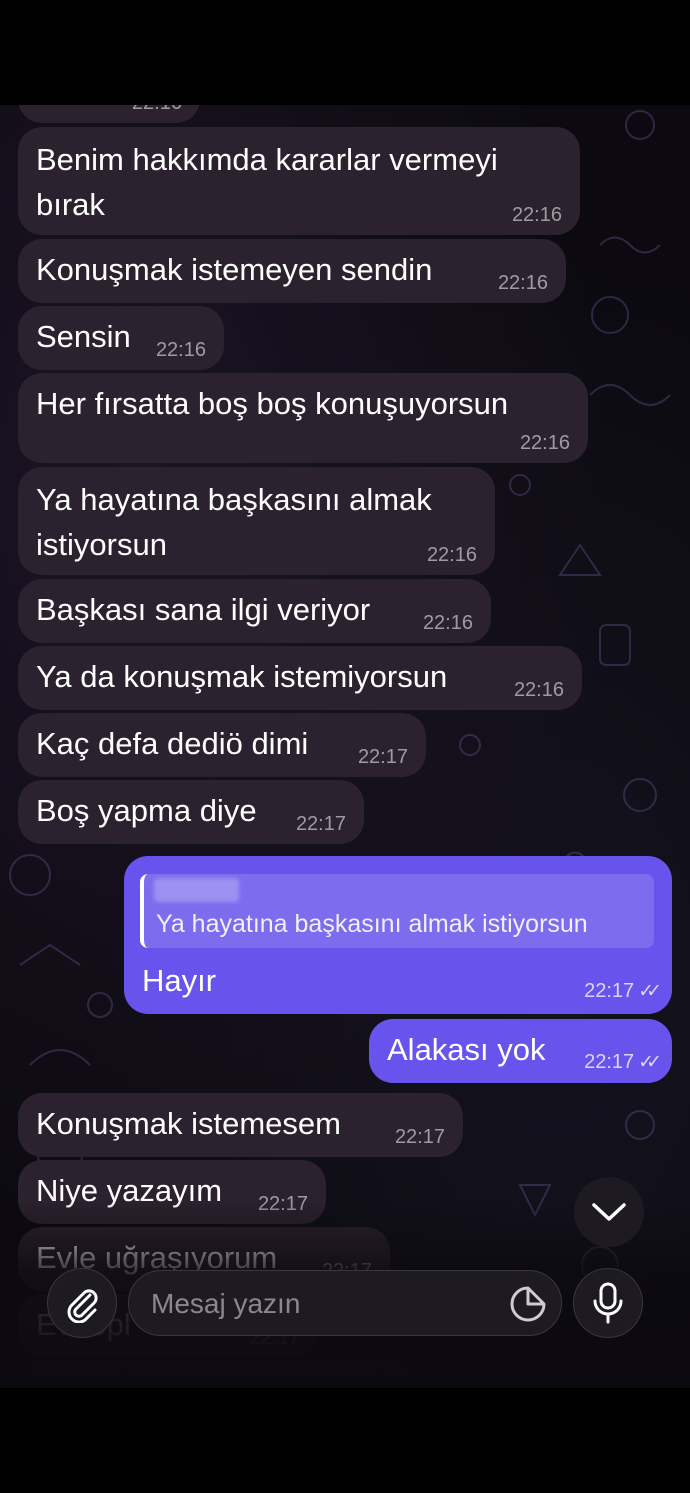 This screenshot has height=1493, width=690. I want to click on message-bubble: Konuşmak istemesem 22:17, so click(240, 1125).